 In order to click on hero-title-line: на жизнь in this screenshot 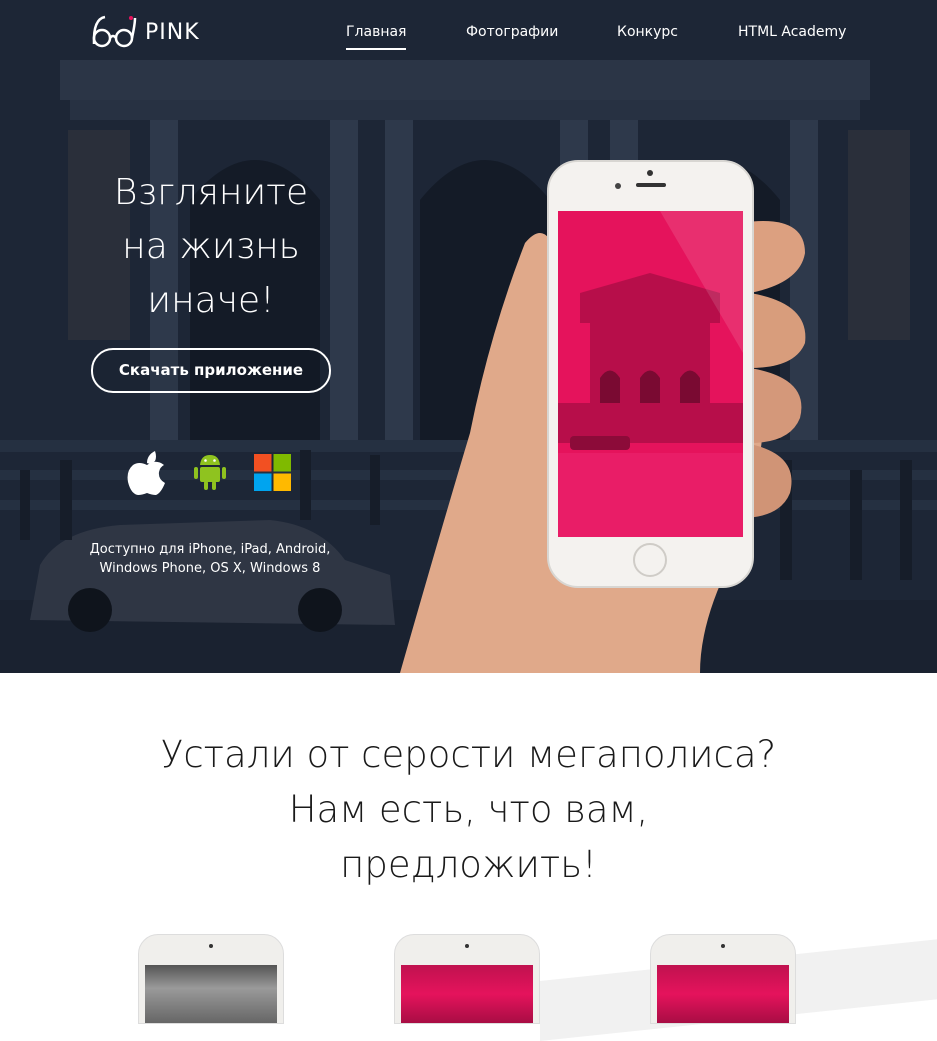, I will do `click(211, 246)`.